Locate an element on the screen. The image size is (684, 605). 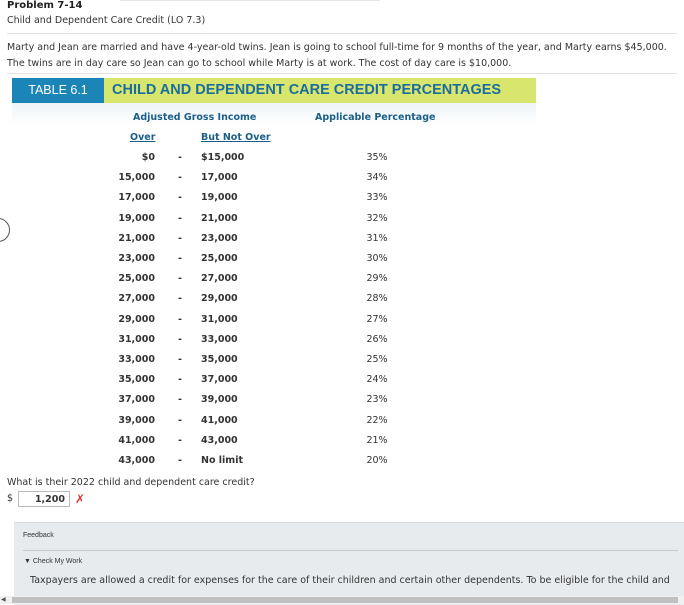
table-row: $0 - $15,000 35% is located at coordinates (342, 162).